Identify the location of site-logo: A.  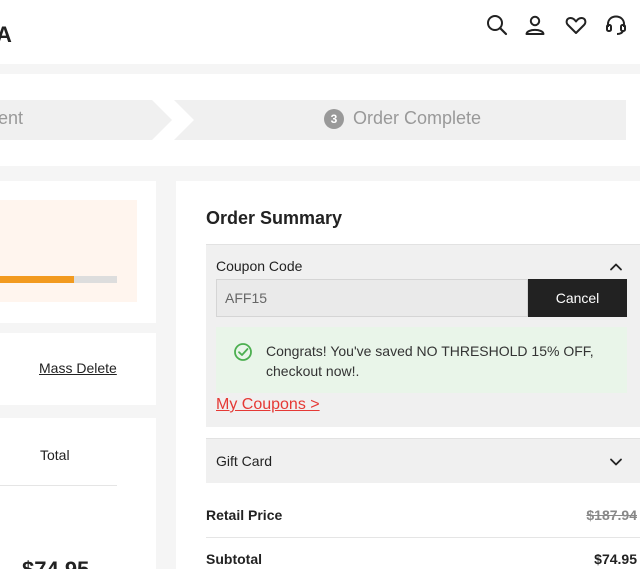
(6, 35).